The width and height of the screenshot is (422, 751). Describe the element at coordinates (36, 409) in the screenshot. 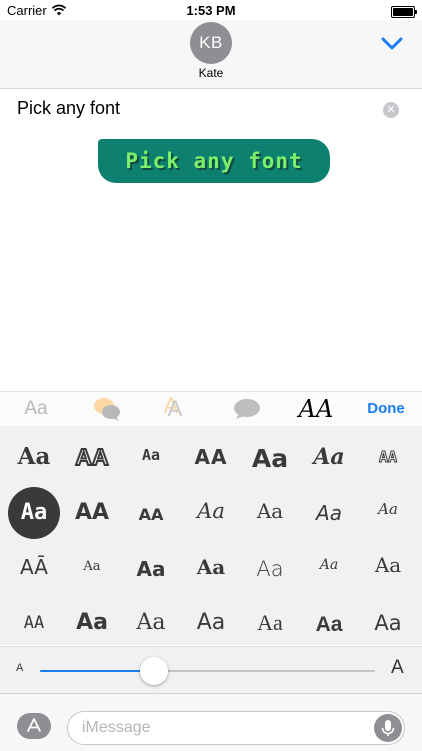

I see `font-color-tab: Aa` at that location.